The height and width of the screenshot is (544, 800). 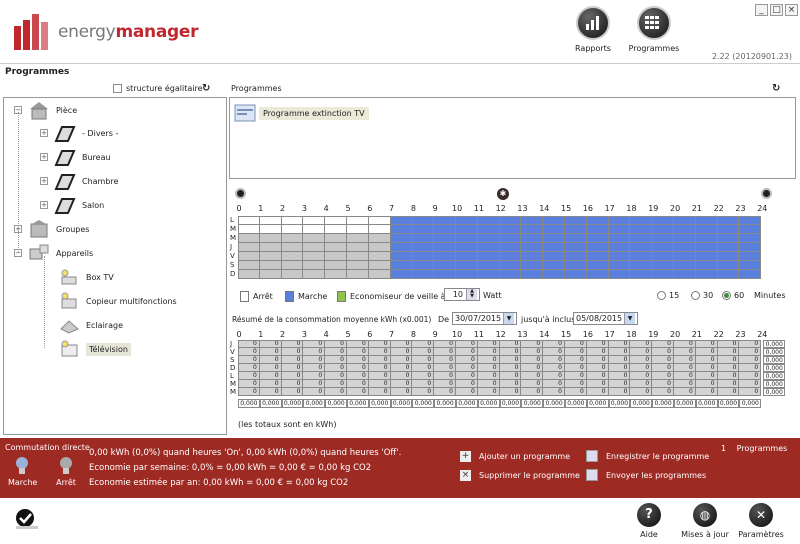 What do you see at coordinates (90, 325) in the screenshot?
I see `tree-node-eclairage: Eclairage` at bounding box center [90, 325].